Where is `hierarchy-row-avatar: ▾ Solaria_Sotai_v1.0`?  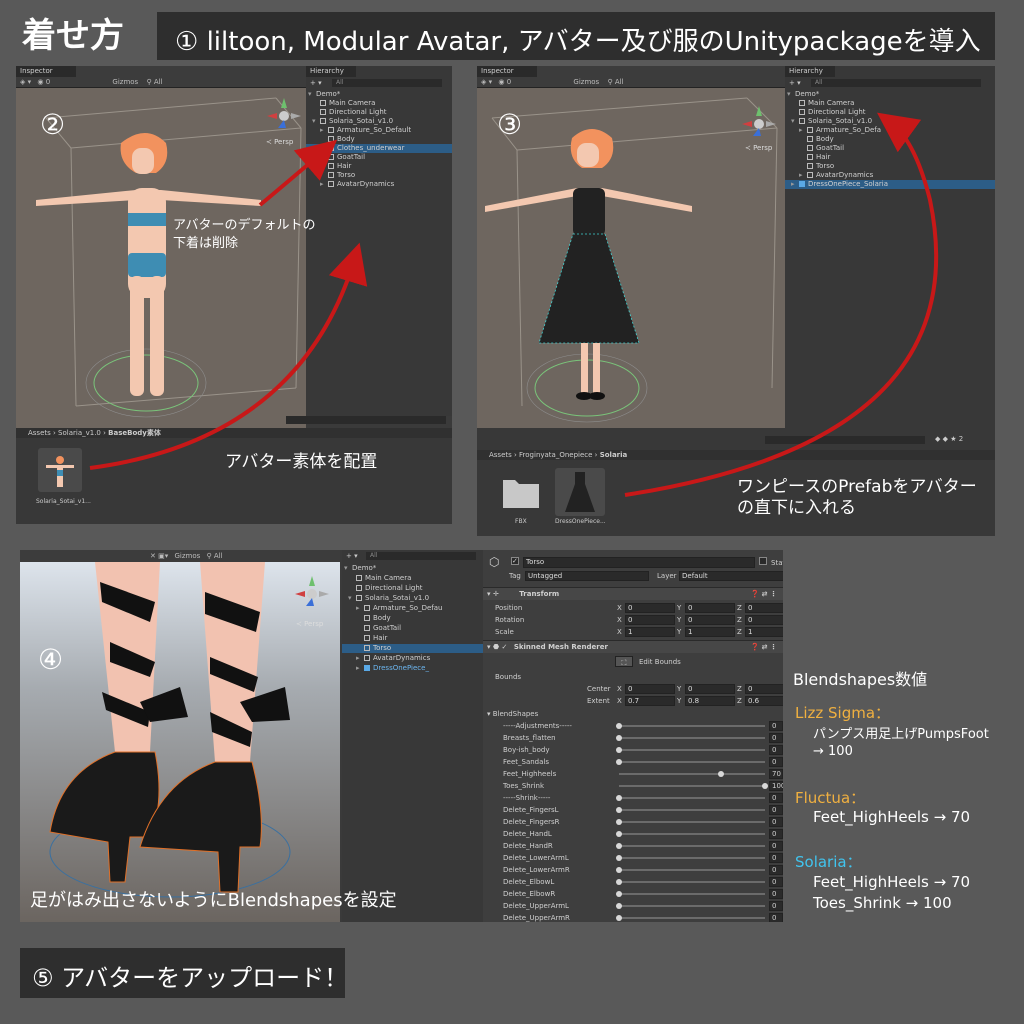 hierarchy-row-avatar: ▾ Solaria_Sotai_v1.0 is located at coordinates (890, 121).